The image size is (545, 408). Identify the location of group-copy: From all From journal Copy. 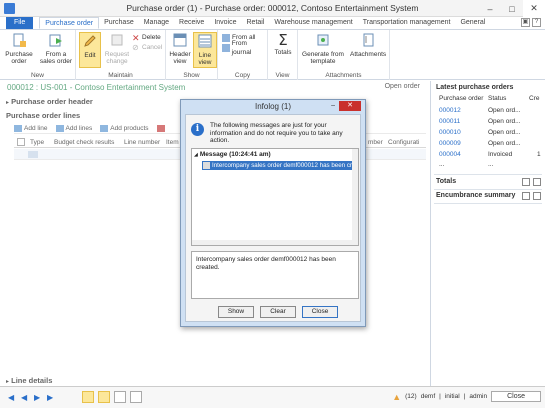
(243, 55).